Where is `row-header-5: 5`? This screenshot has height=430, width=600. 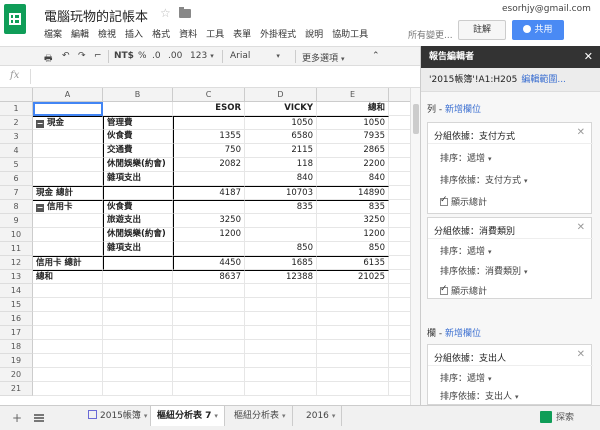 row-header-5: 5 is located at coordinates (16, 165).